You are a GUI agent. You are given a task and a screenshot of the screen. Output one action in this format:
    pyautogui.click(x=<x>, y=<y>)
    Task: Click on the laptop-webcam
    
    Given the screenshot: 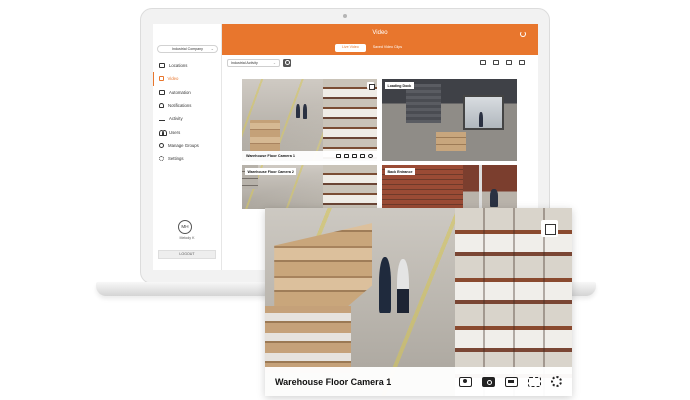 What is the action you would take?
    pyautogui.click(x=345, y=16)
    